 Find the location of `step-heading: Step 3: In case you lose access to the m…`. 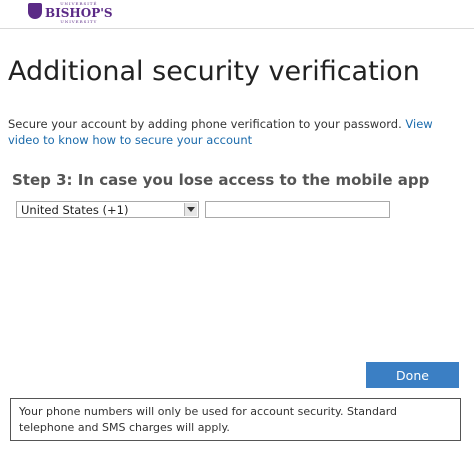

step-heading: Step 3: In case you lose access to the m… is located at coordinates (221, 180).